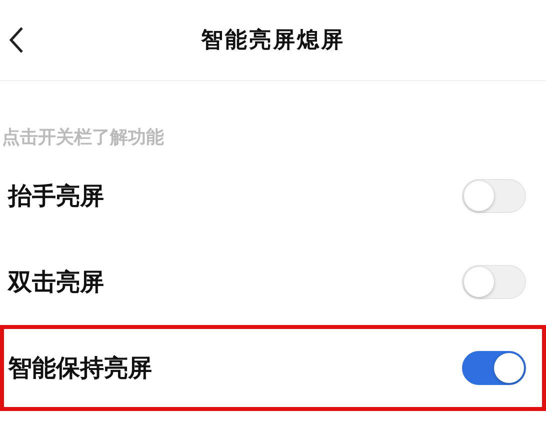 This screenshot has height=422, width=546. What do you see at coordinates (83, 138) in the screenshot?
I see `hint-text: 点击开关栏了解功能` at bounding box center [83, 138].